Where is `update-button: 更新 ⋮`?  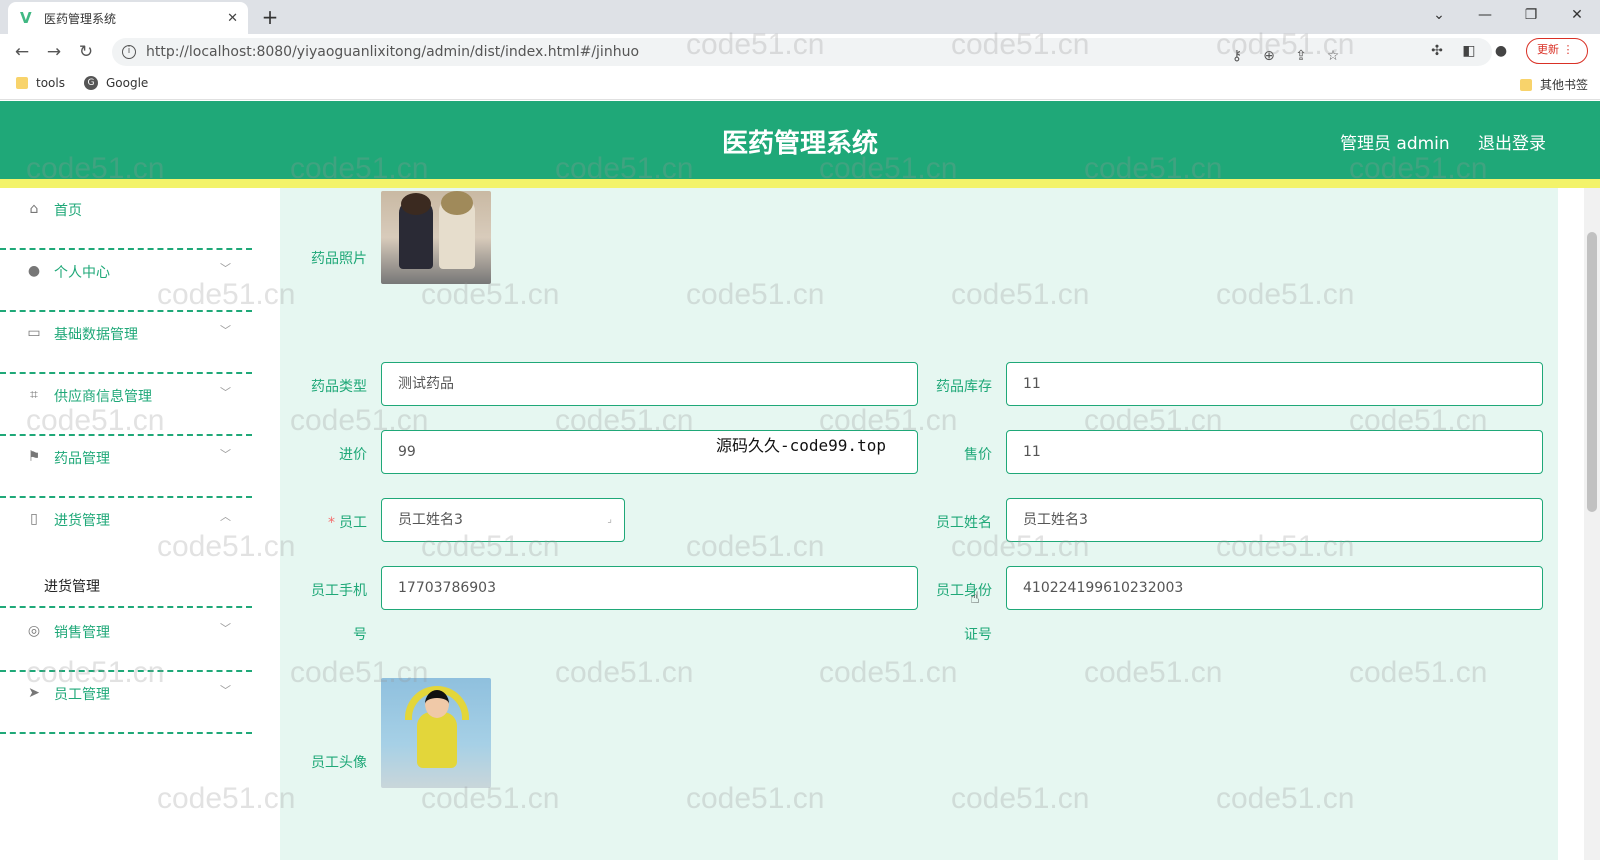 update-button: 更新 ⋮ is located at coordinates (1557, 51).